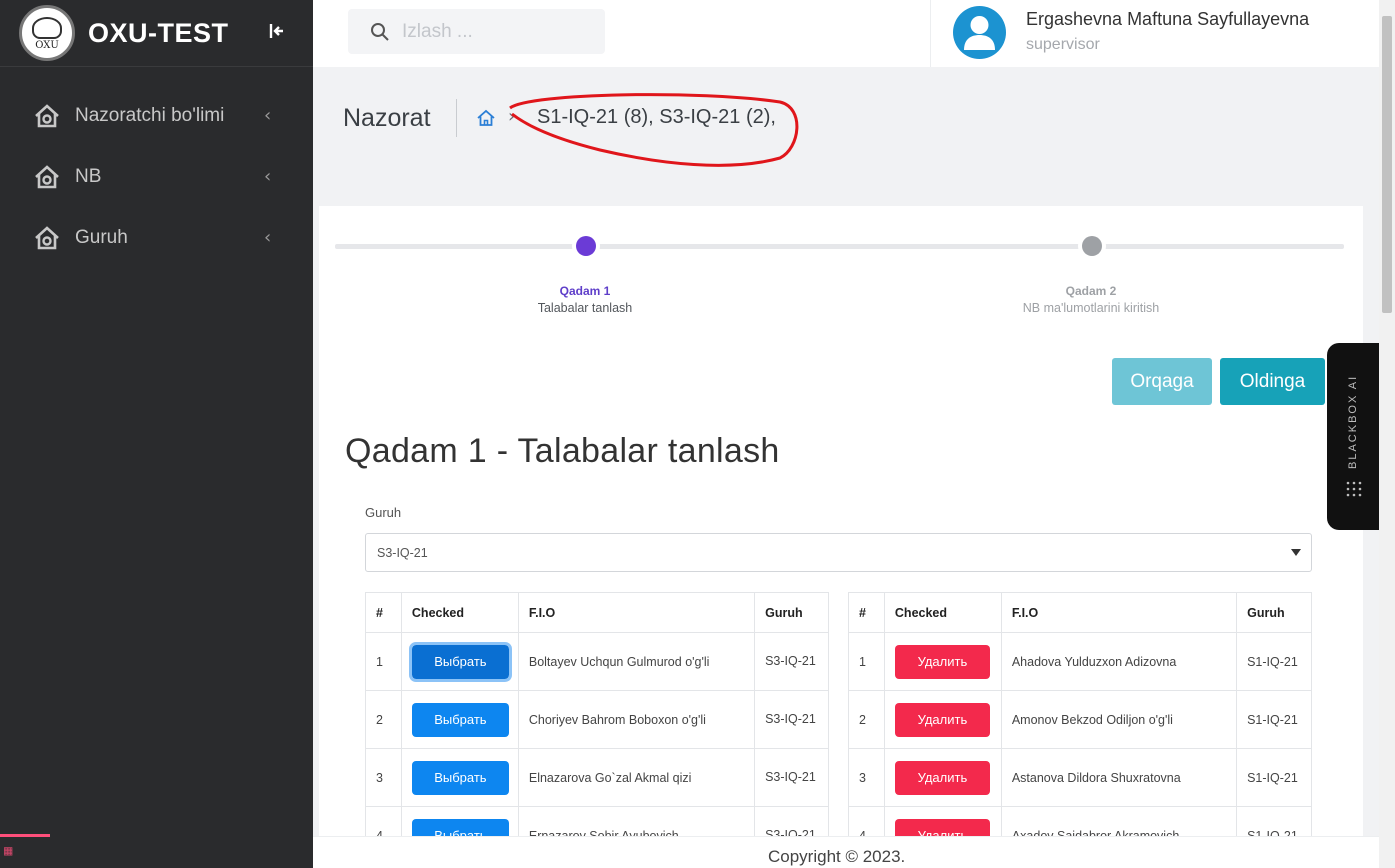 The image size is (1395, 868). Describe the element at coordinates (1296, 552) in the screenshot. I see `caret-down-icon` at that location.